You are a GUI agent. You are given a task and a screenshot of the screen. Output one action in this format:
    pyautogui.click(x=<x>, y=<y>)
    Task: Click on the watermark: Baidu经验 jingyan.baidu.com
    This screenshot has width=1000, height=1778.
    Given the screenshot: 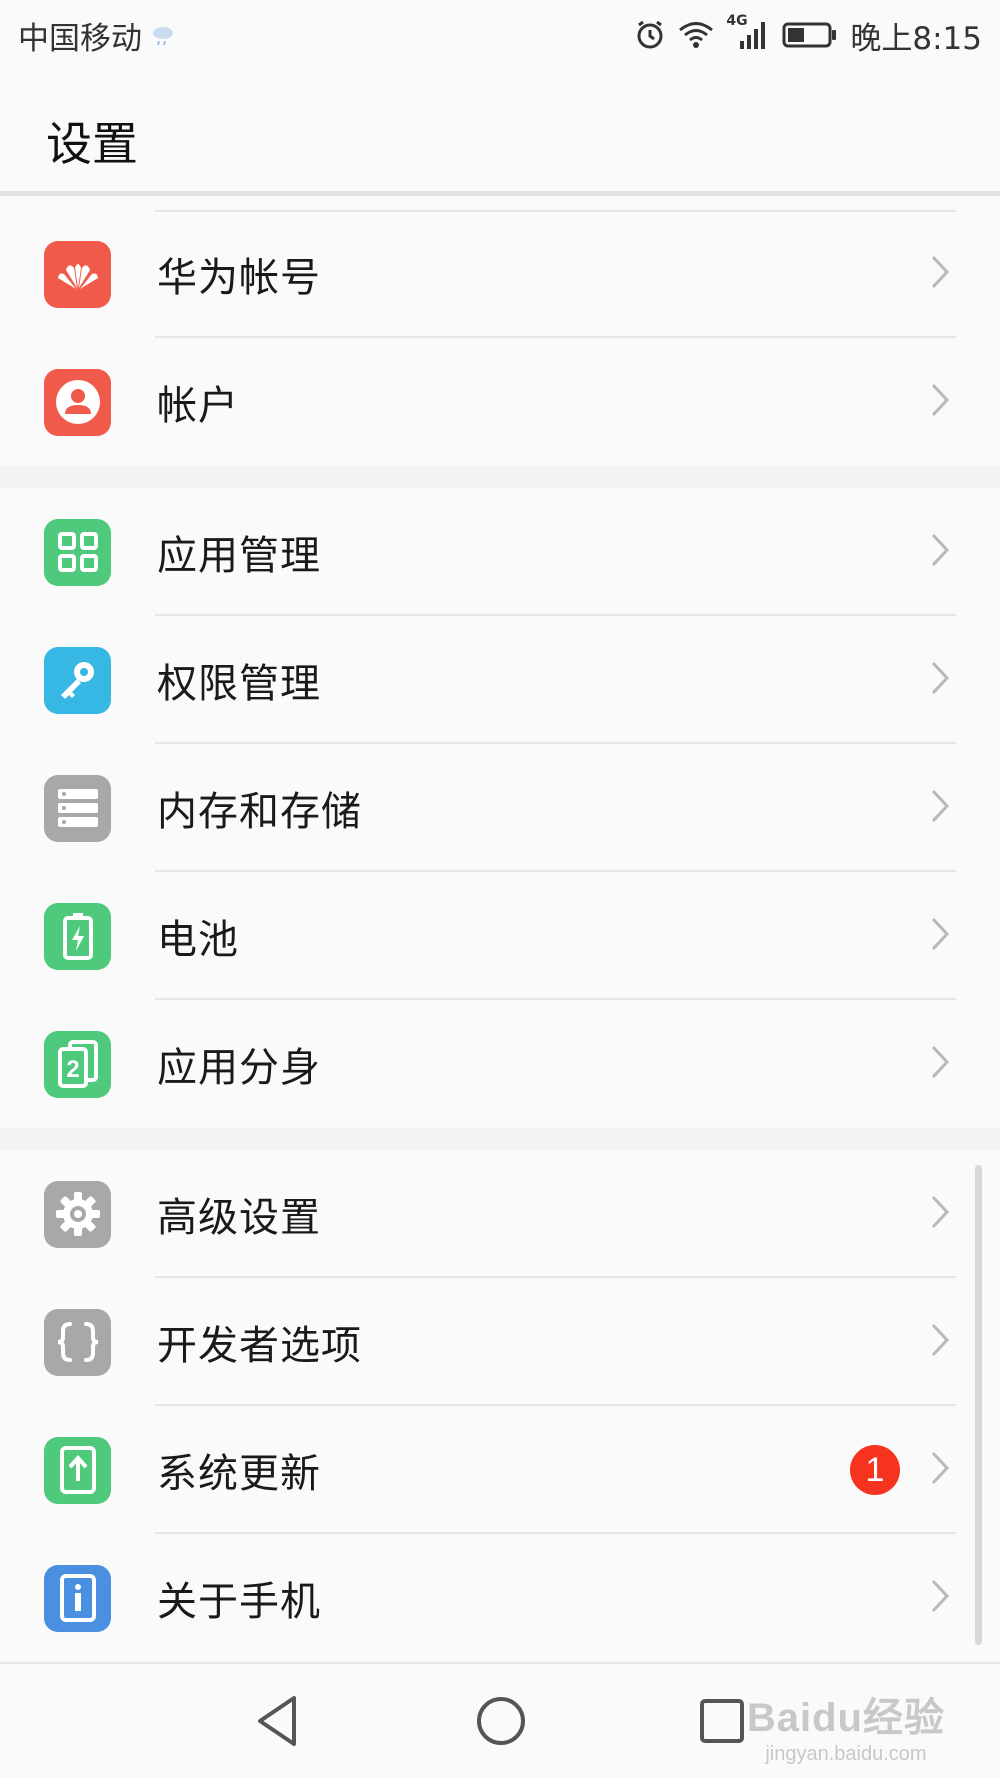 What is the action you would take?
    pyautogui.click(x=846, y=1725)
    